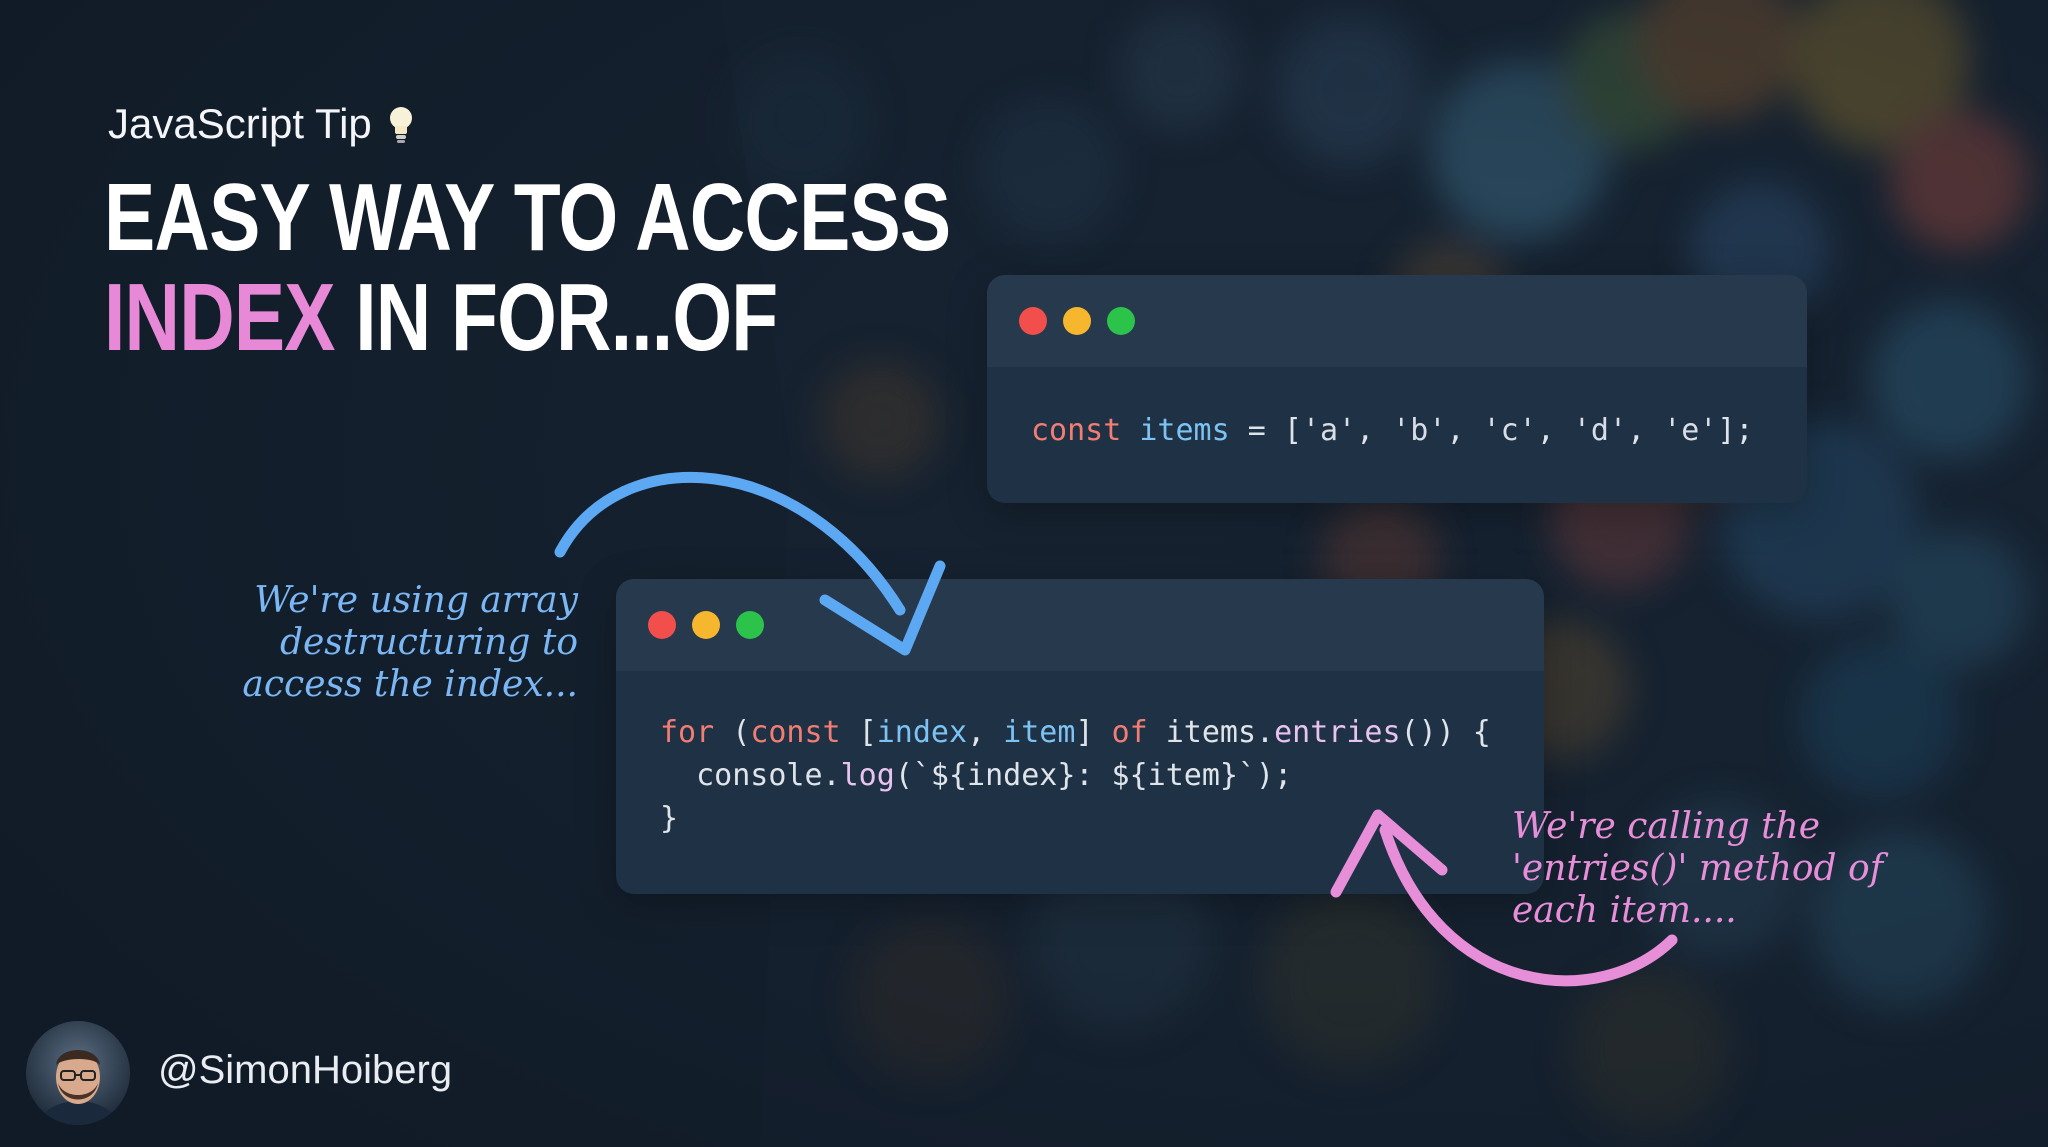 The width and height of the screenshot is (2048, 1147). I want to click on code-line: const items = ['a', 'b', 'c', 'd', 'e'];, so click(1419, 430).